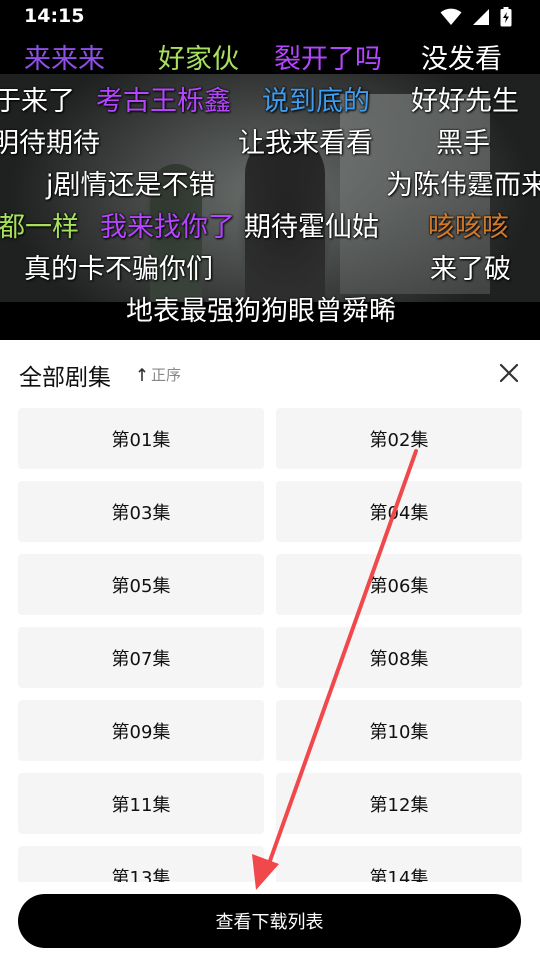 This screenshot has width=540, height=960. What do you see at coordinates (470, 269) in the screenshot?
I see `danmaku-comment: 来了破` at bounding box center [470, 269].